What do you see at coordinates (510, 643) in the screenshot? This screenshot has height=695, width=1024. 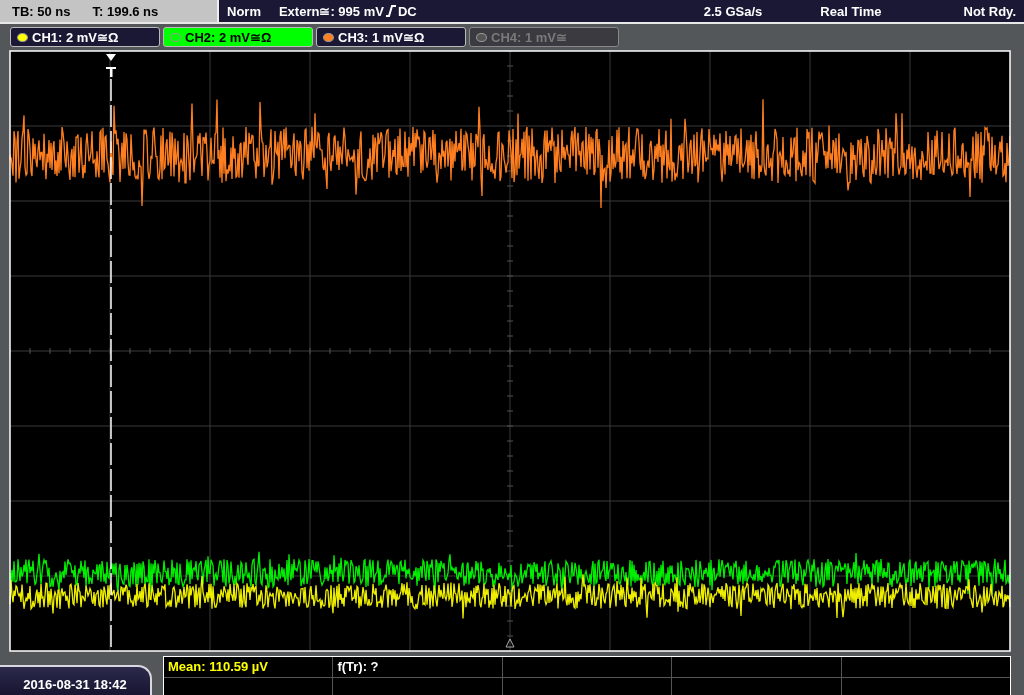 I see `position-marker-icon` at bounding box center [510, 643].